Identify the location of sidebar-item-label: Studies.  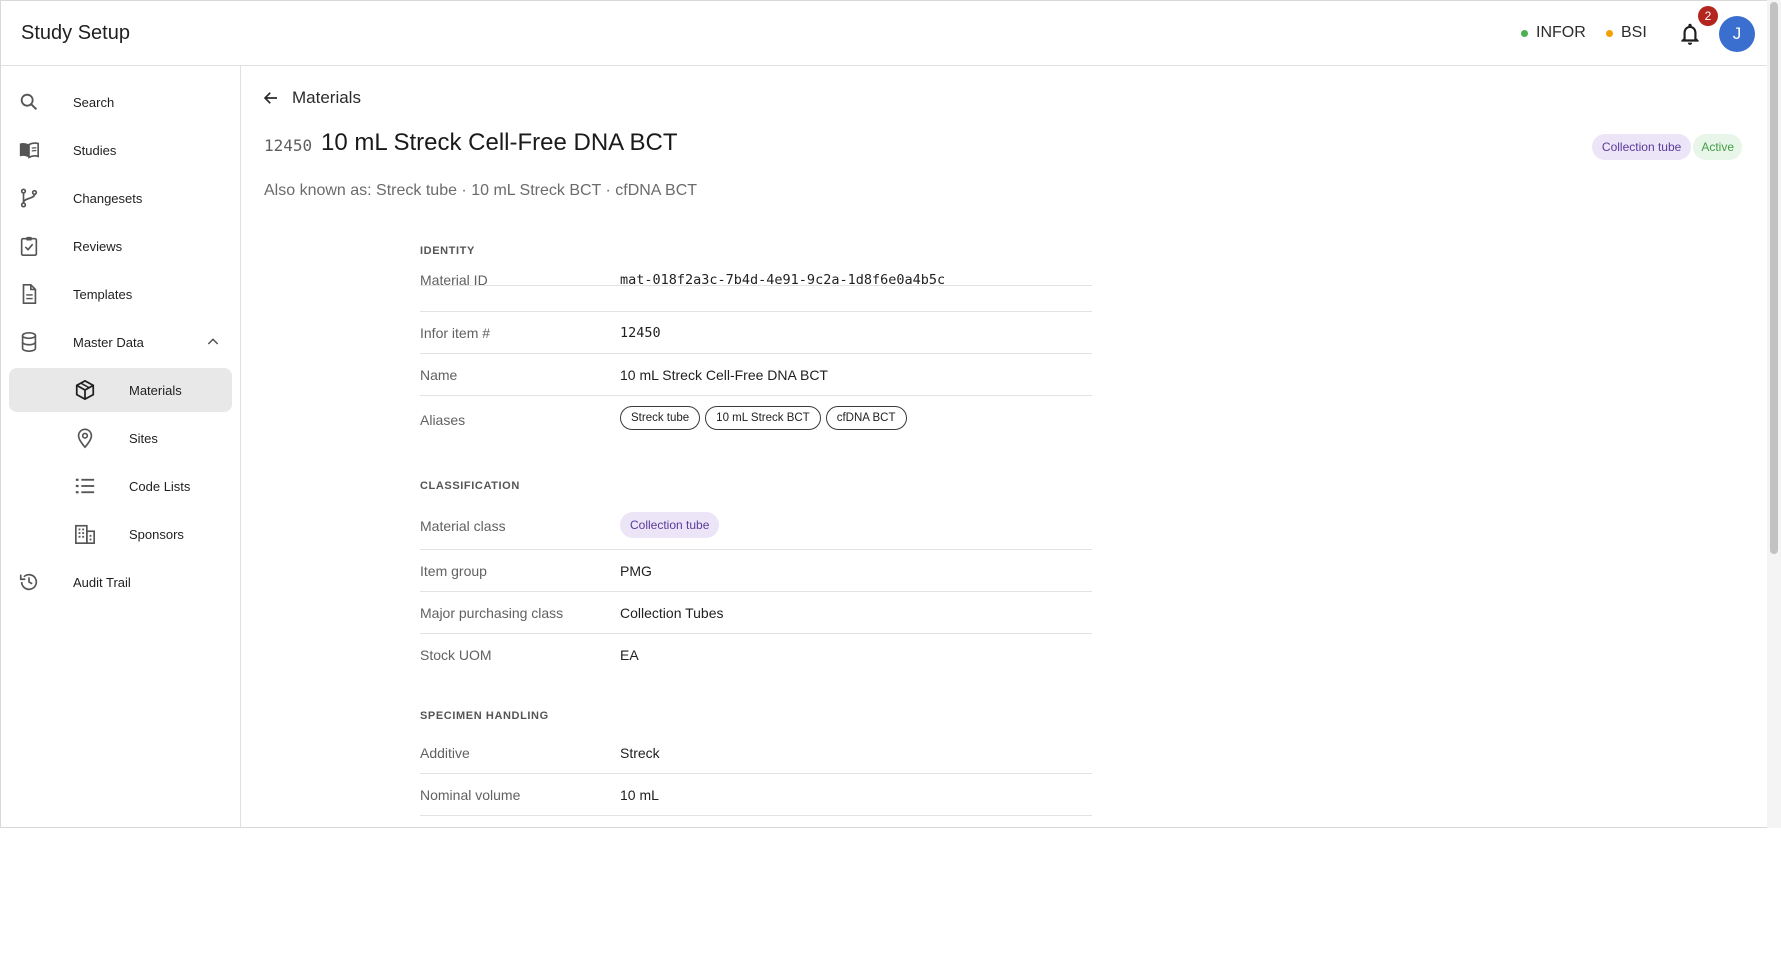
(95, 150).